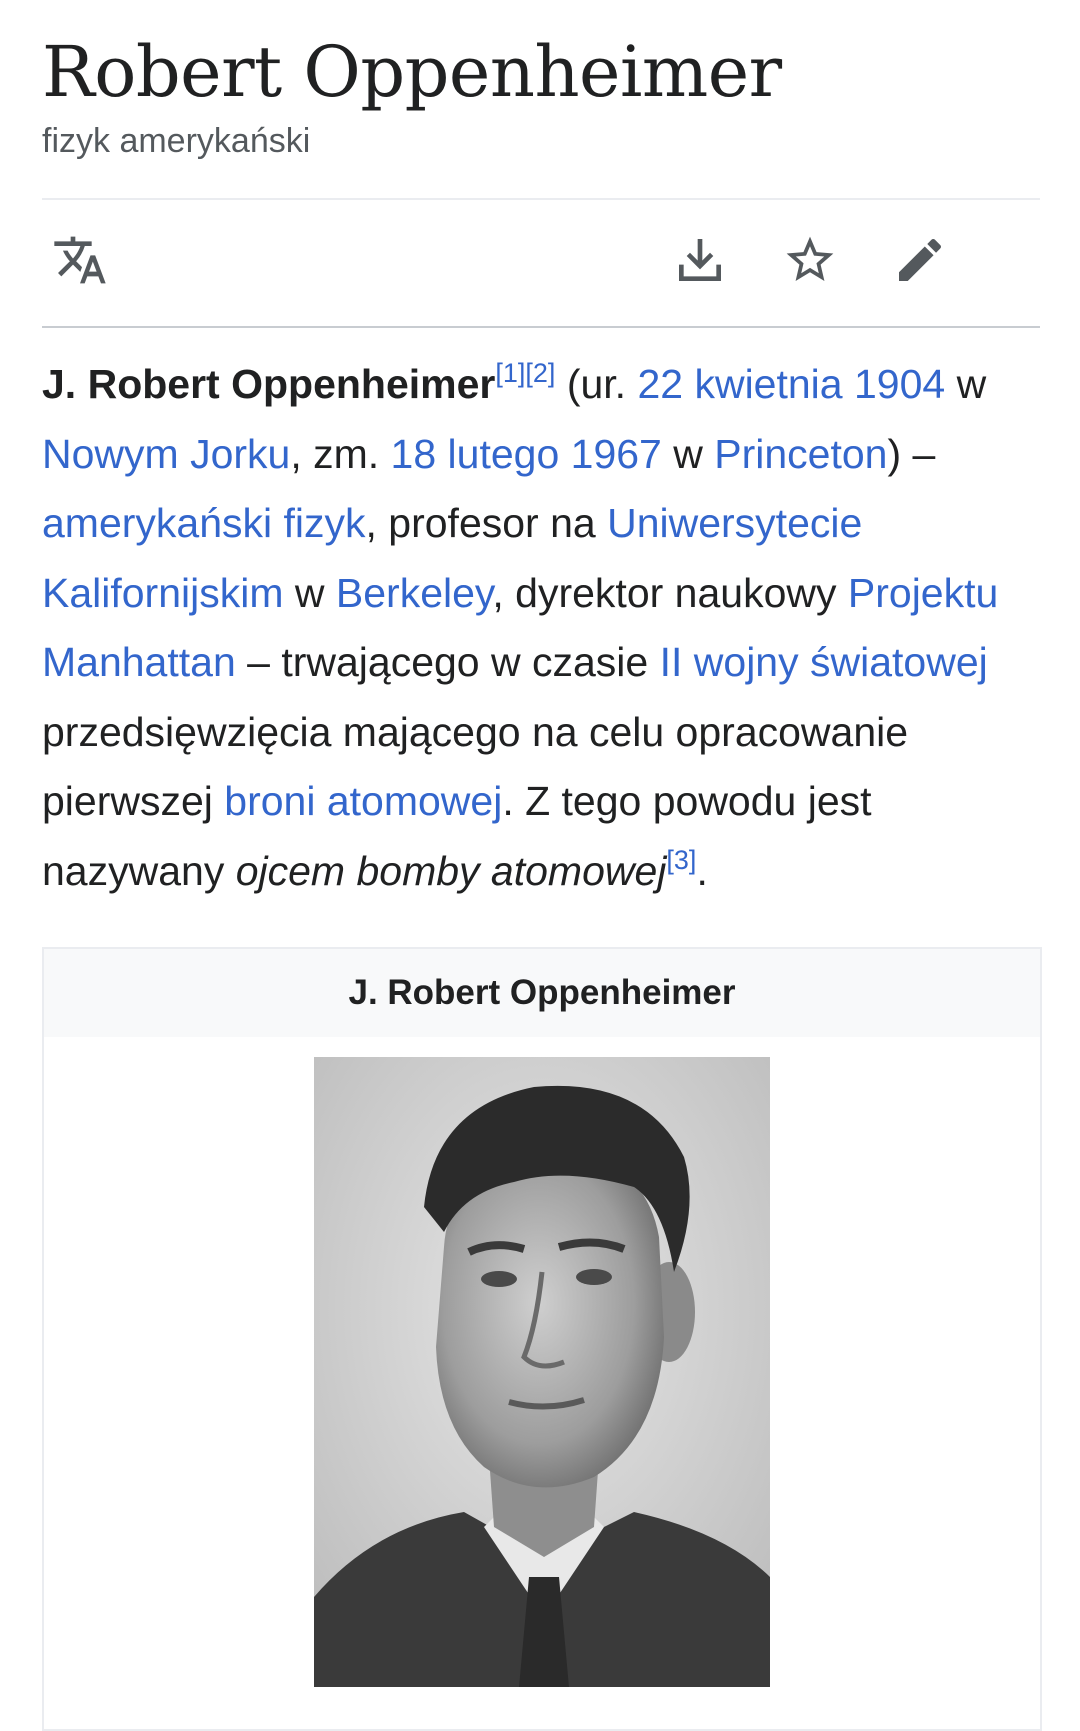 This screenshot has width=1080, height=1731. What do you see at coordinates (911, 453) in the screenshot?
I see `lead-text: ) –` at bounding box center [911, 453].